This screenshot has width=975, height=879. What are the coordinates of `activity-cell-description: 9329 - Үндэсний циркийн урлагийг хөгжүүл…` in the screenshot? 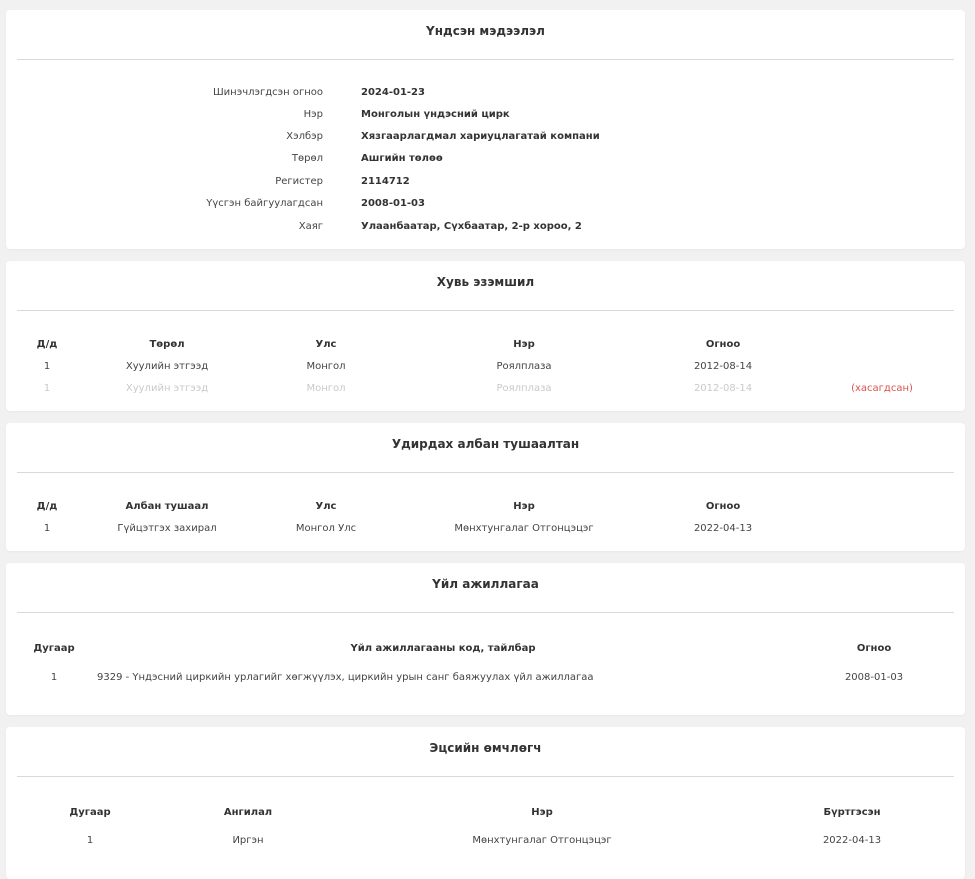 It's located at (345, 677).